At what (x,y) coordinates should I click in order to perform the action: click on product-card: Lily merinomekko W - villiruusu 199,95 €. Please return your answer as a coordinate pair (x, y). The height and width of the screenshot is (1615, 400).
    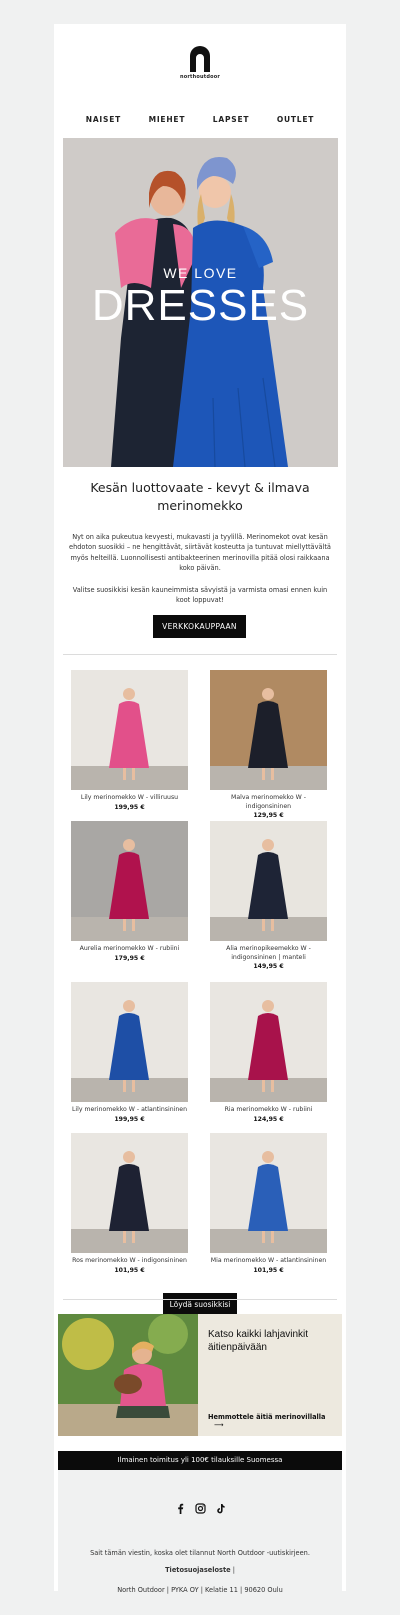
    Looking at the image, I should click on (129, 740).